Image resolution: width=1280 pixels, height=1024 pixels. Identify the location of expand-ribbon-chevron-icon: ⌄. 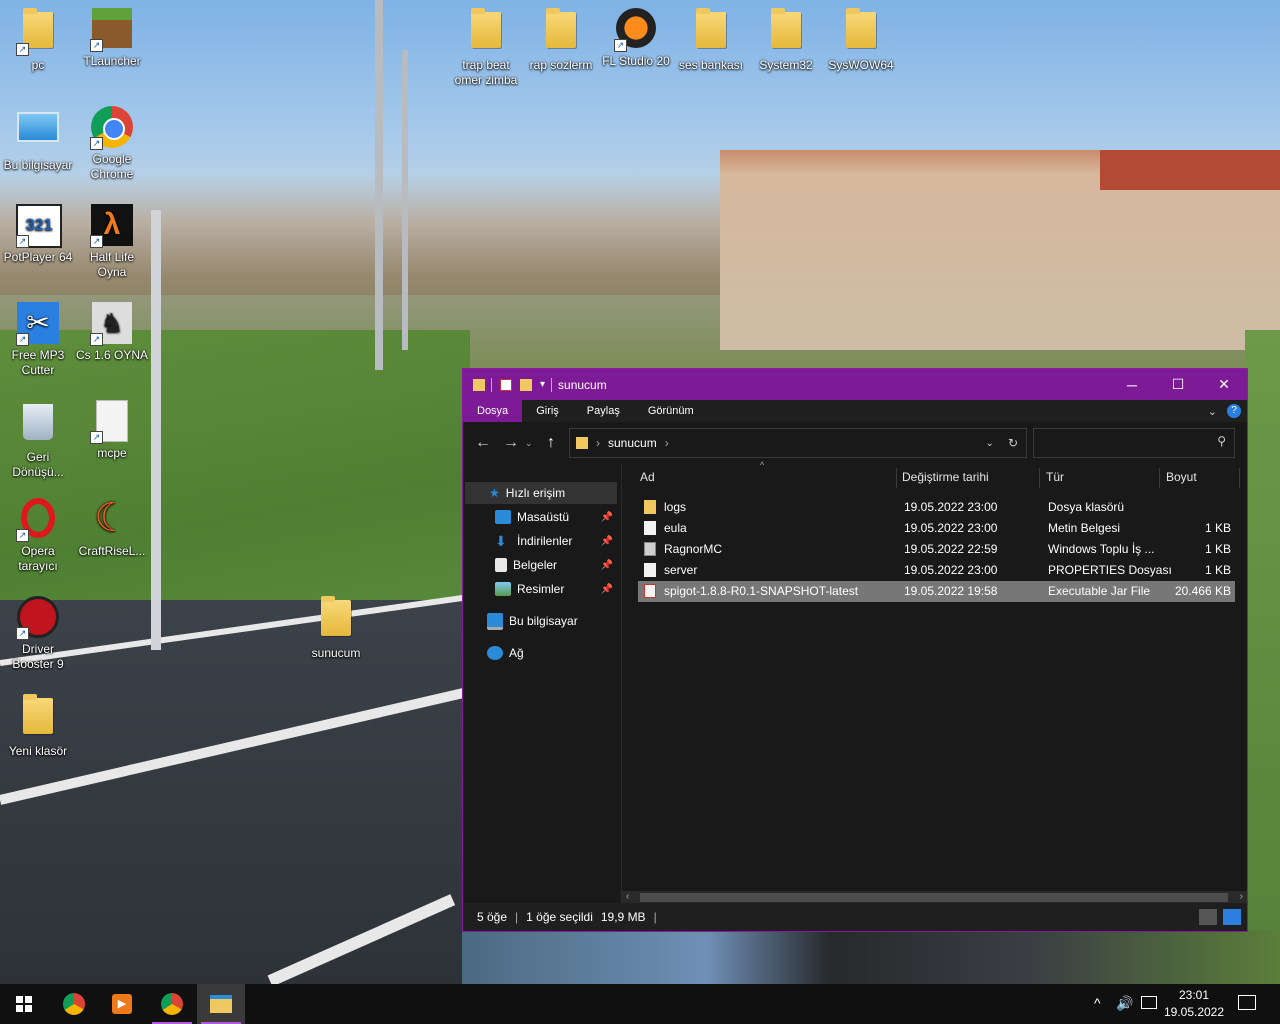
(1212, 411).